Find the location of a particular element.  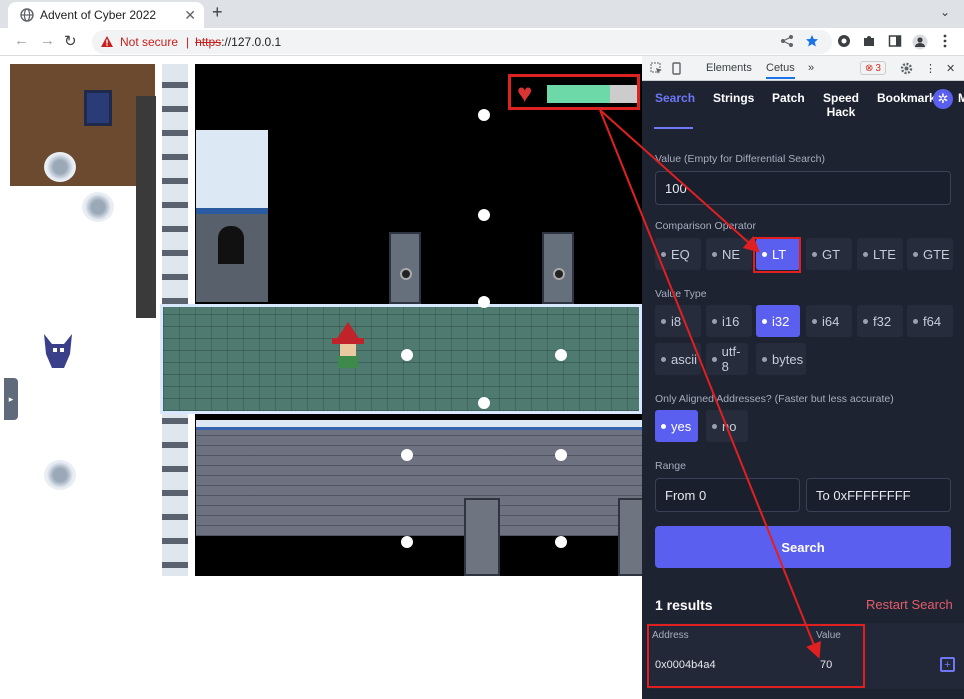

result-highlight-box is located at coordinates (756, 656).